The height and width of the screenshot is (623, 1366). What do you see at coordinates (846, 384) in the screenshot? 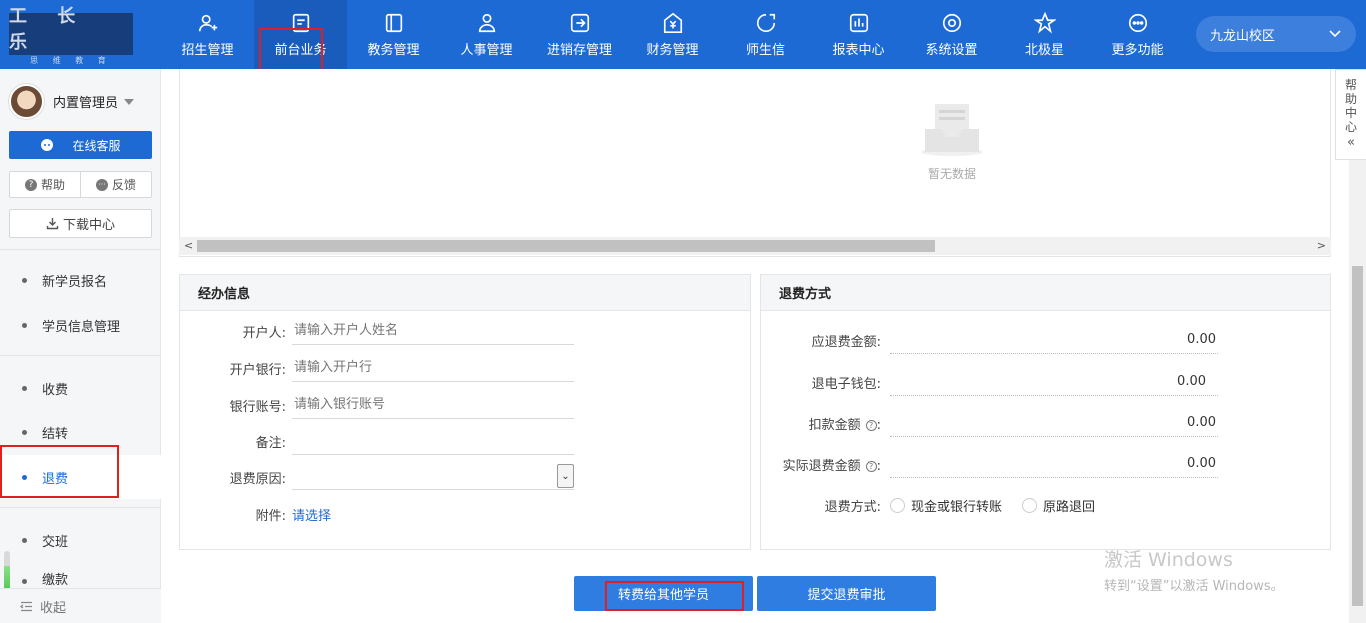
I see `wallet-label: 退电子钱包:` at bounding box center [846, 384].